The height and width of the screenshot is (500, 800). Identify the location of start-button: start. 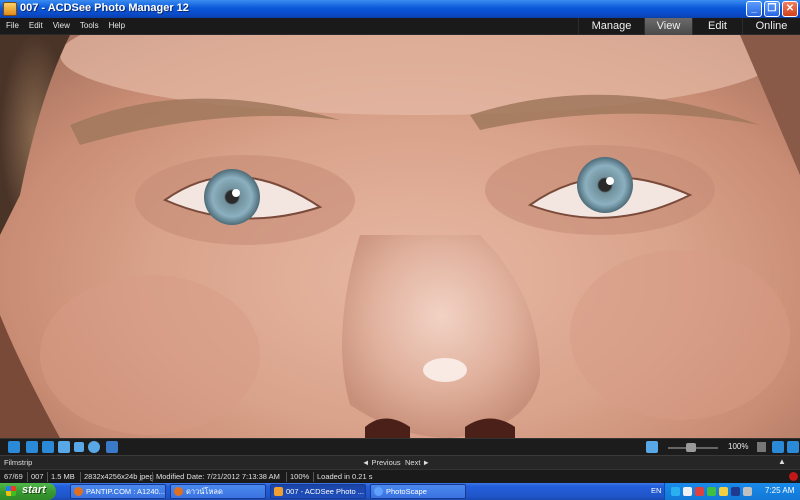
(28, 491).